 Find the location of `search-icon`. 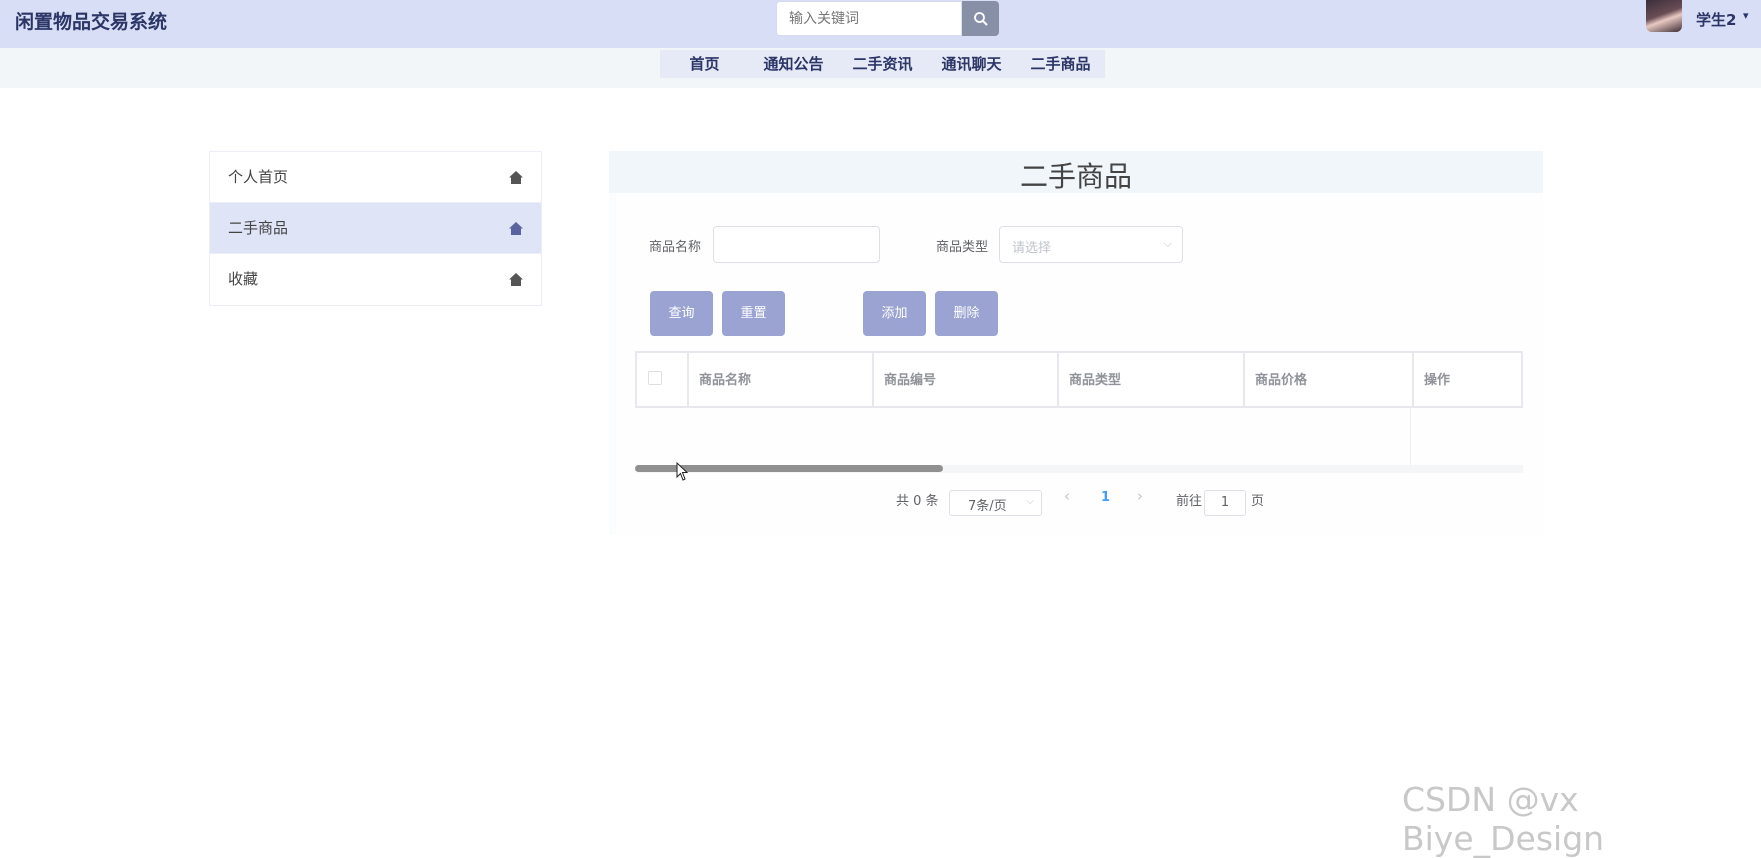

search-icon is located at coordinates (980, 18).